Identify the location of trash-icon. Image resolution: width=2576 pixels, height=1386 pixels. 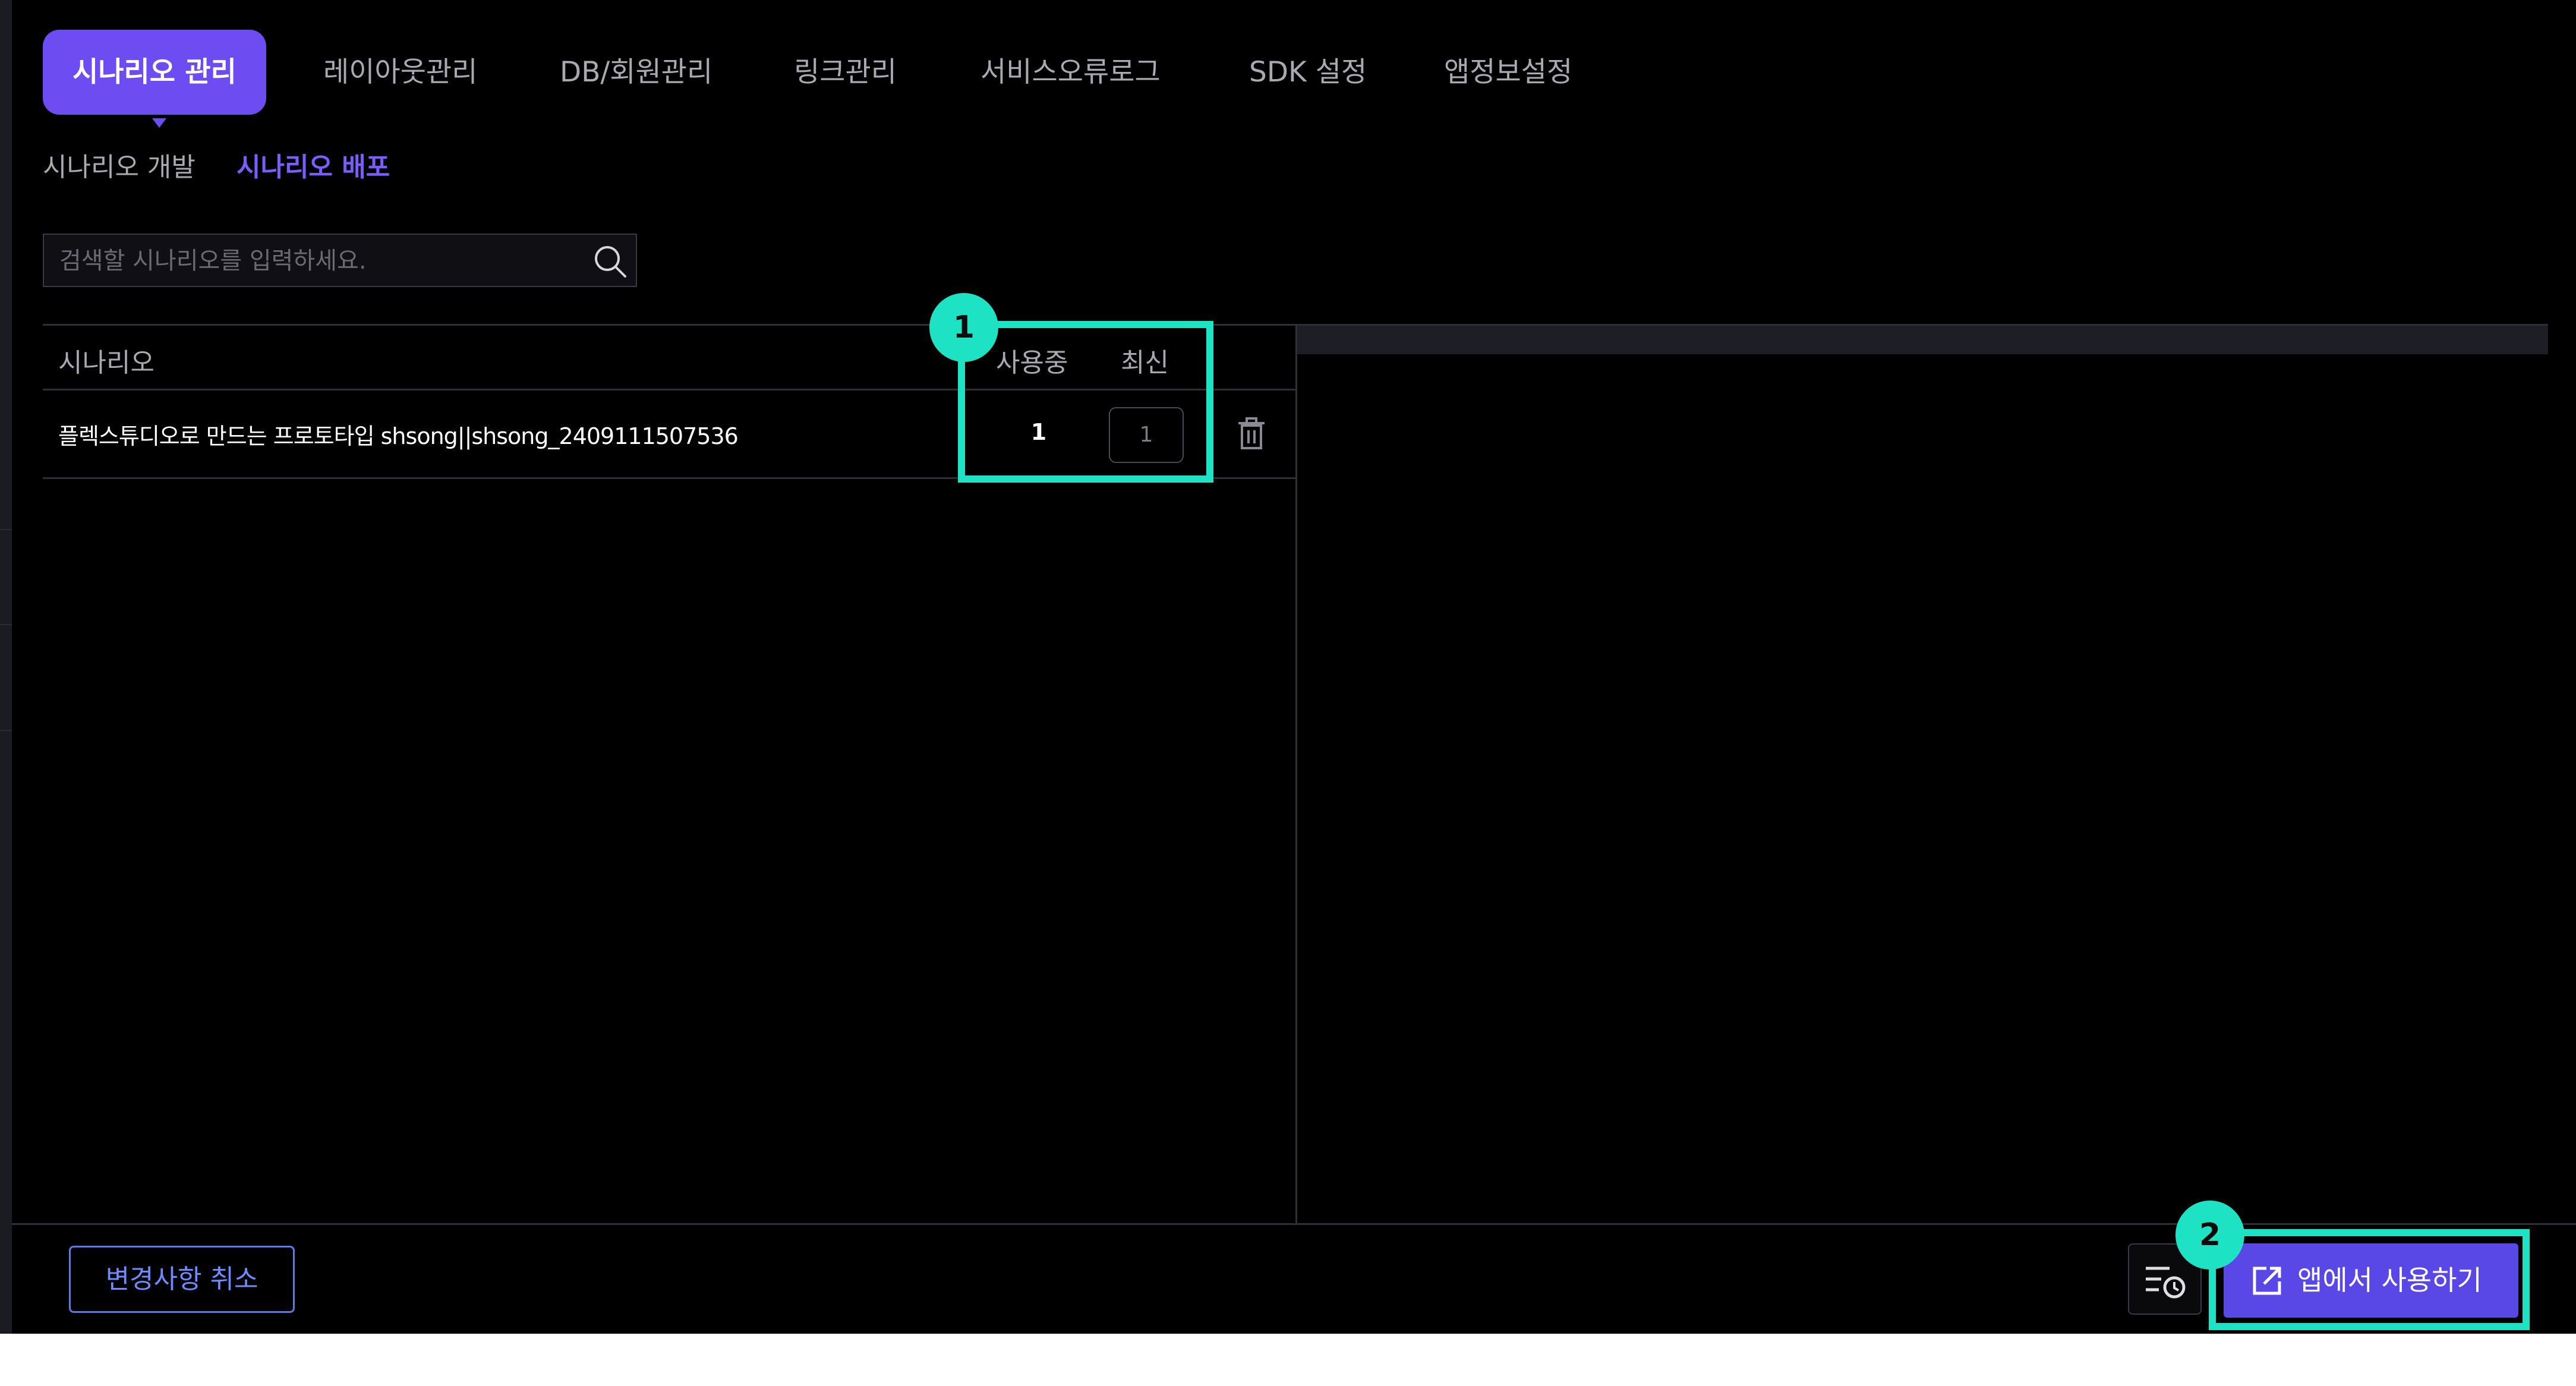
(1252, 434).